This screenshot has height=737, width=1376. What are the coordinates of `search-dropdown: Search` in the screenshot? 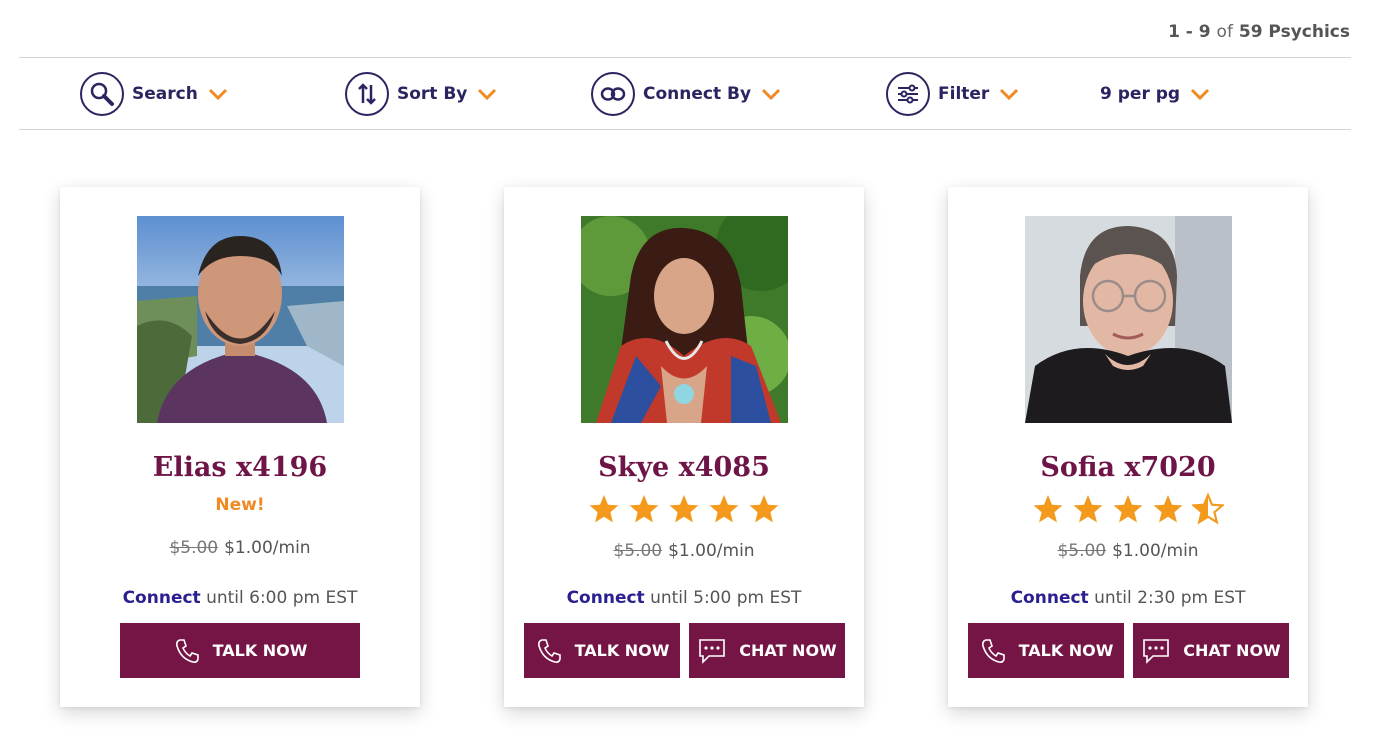 It's located at (154, 94).